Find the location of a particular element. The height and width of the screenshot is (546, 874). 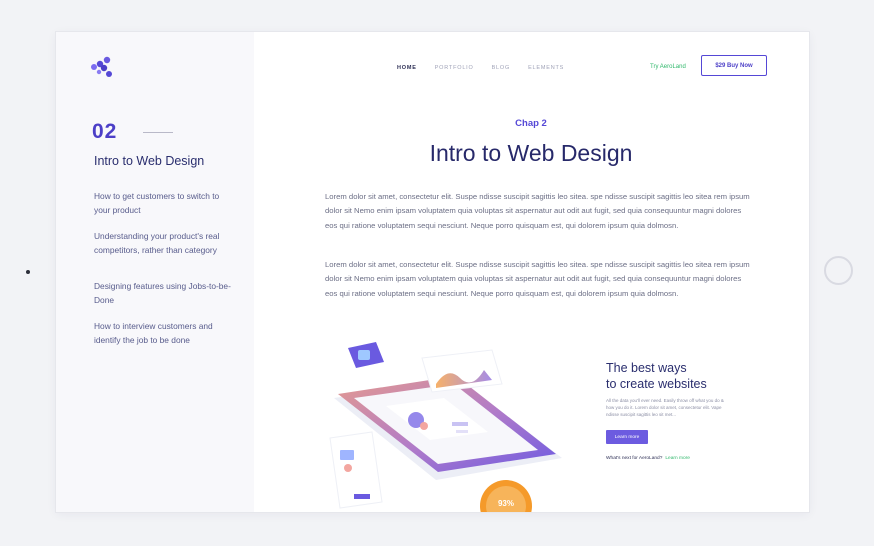

page-title: Intro to Web Design is located at coordinates (531, 153).